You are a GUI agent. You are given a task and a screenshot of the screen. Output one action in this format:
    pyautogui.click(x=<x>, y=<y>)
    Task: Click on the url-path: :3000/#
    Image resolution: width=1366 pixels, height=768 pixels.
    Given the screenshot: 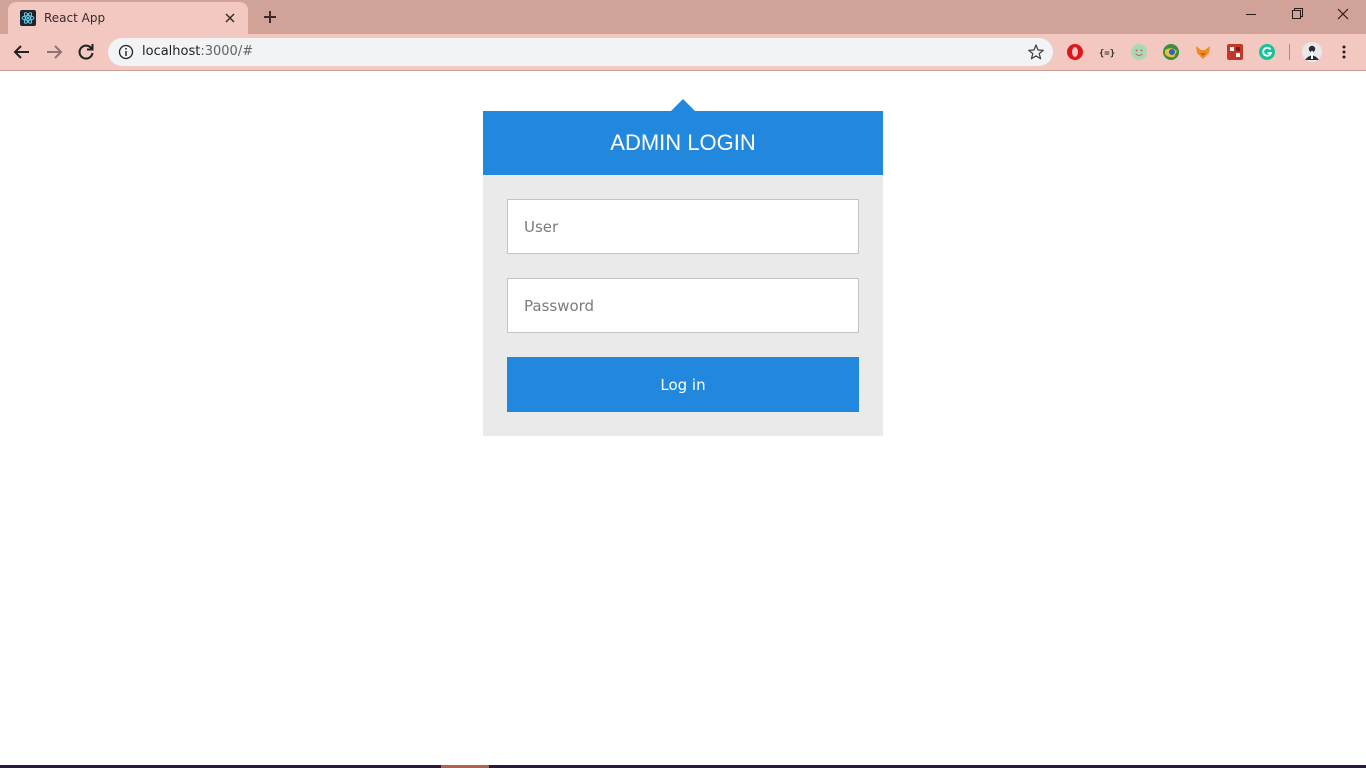 What is the action you would take?
    pyautogui.click(x=227, y=51)
    